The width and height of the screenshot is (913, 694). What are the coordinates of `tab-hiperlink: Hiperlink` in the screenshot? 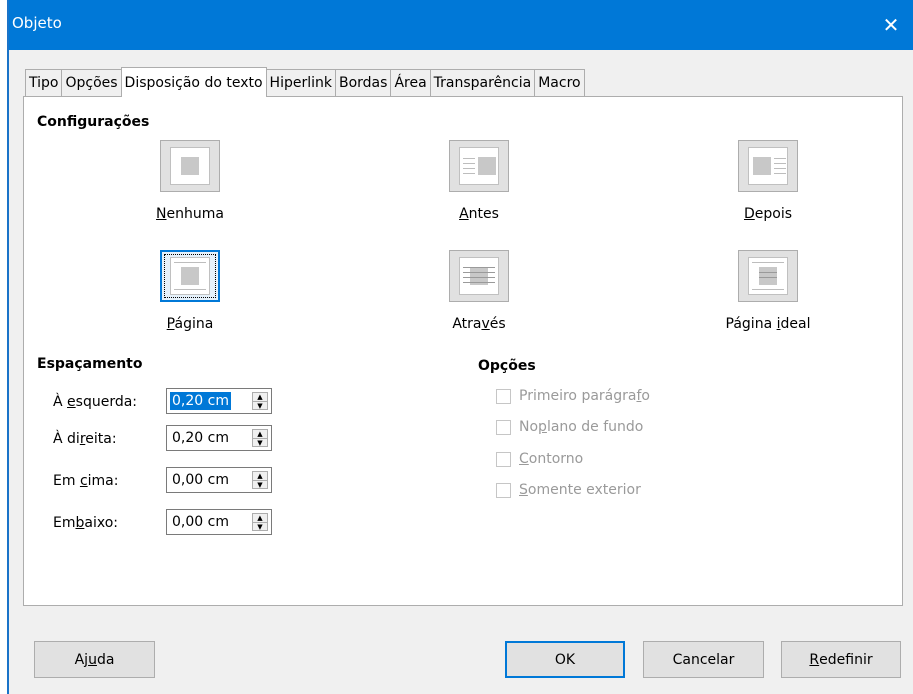 It's located at (300, 83).